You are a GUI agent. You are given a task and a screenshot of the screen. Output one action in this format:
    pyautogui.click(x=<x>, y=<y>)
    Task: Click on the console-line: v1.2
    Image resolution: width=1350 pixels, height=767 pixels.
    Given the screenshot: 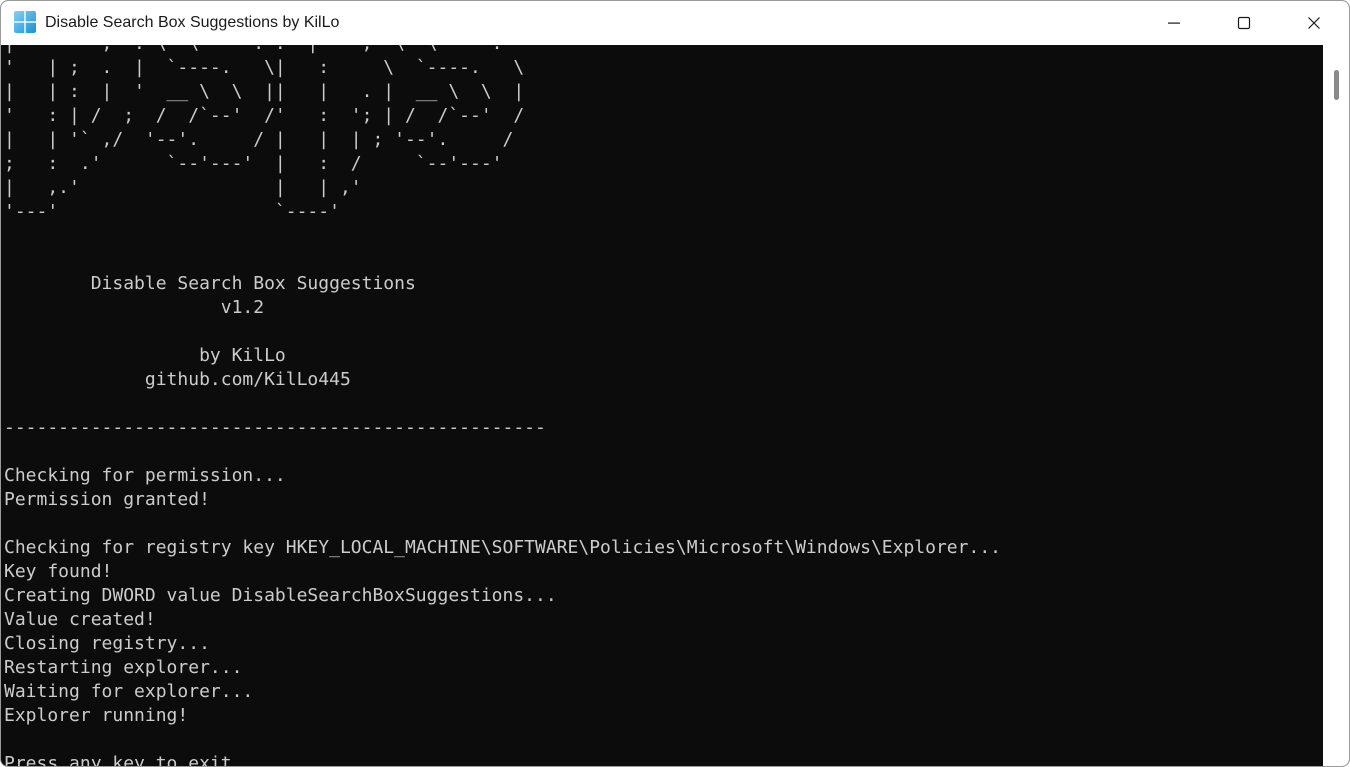 What is the action you would take?
    pyautogui.click(x=134, y=307)
    